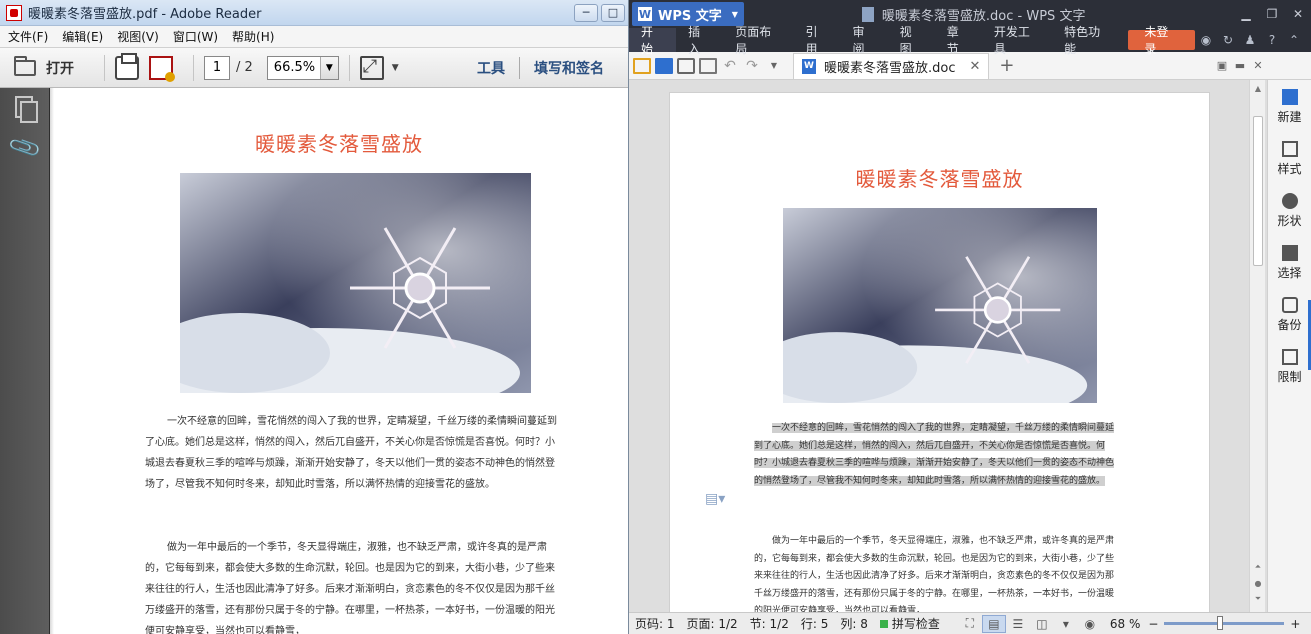 The height and width of the screenshot is (634, 1311). What do you see at coordinates (314, 37) in the screenshot?
I see `adobe-menubar: 文件(F) 编辑(E) 视图(V) 窗口(W) 帮助(H)` at bounding box center [314, 37].